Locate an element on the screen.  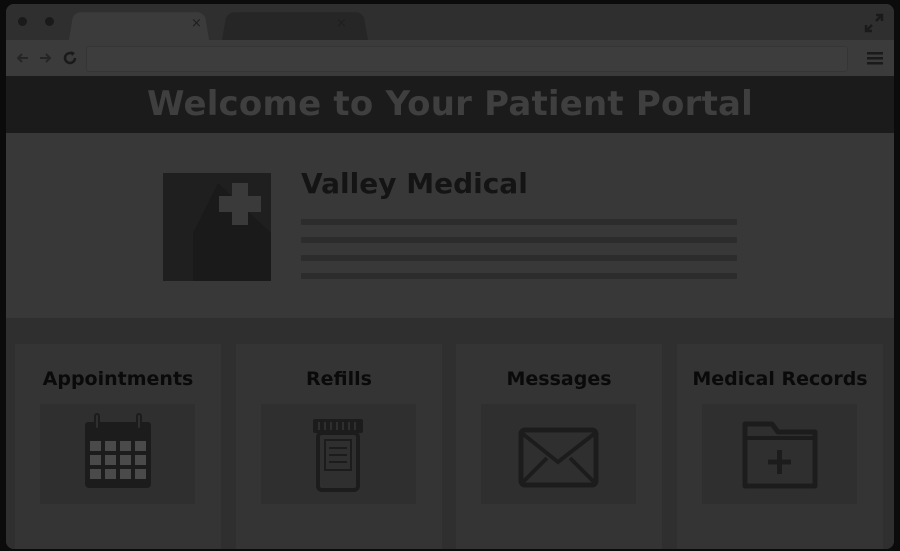
messages-card: Messages is located at coordinates (559, 446).